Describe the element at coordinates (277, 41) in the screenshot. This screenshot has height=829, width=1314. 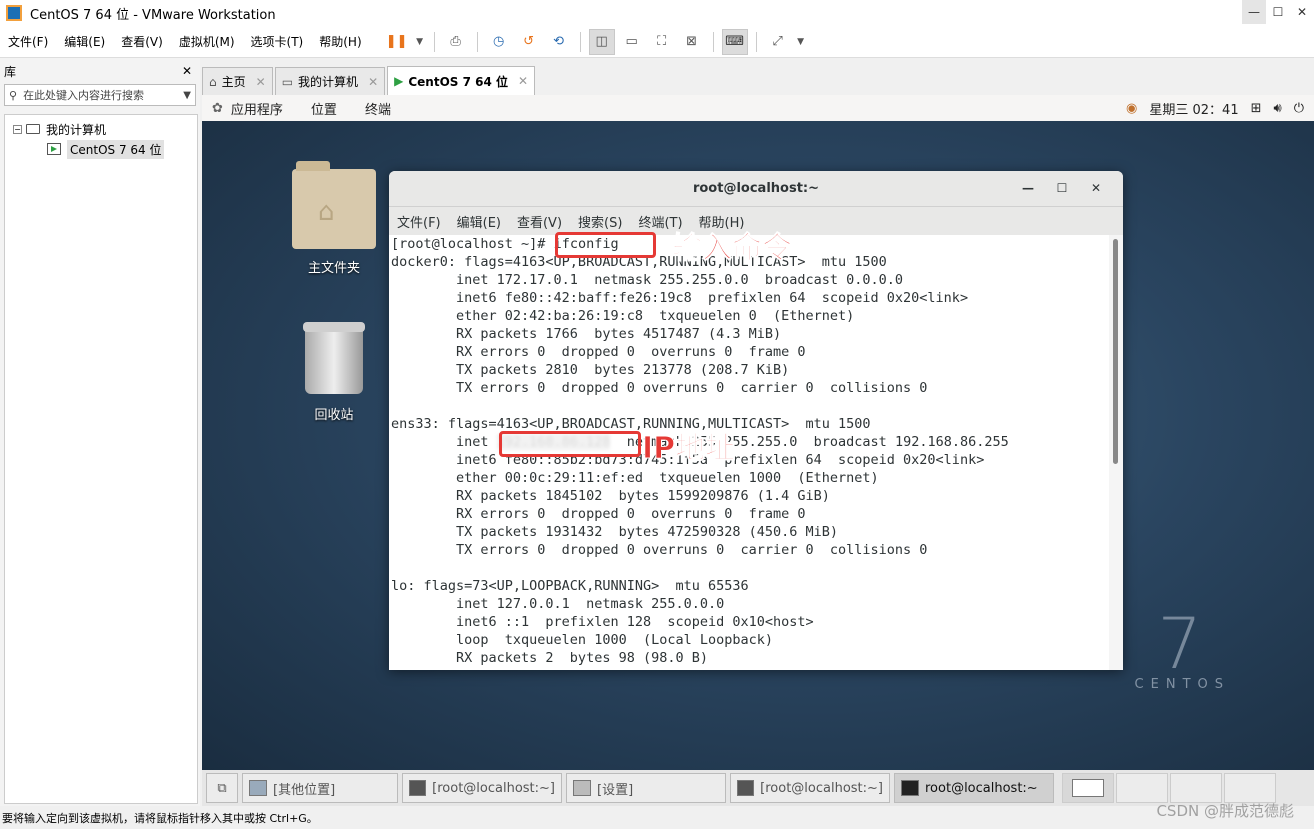
I see `menu-tabs: 选项卡(T)` at that location.